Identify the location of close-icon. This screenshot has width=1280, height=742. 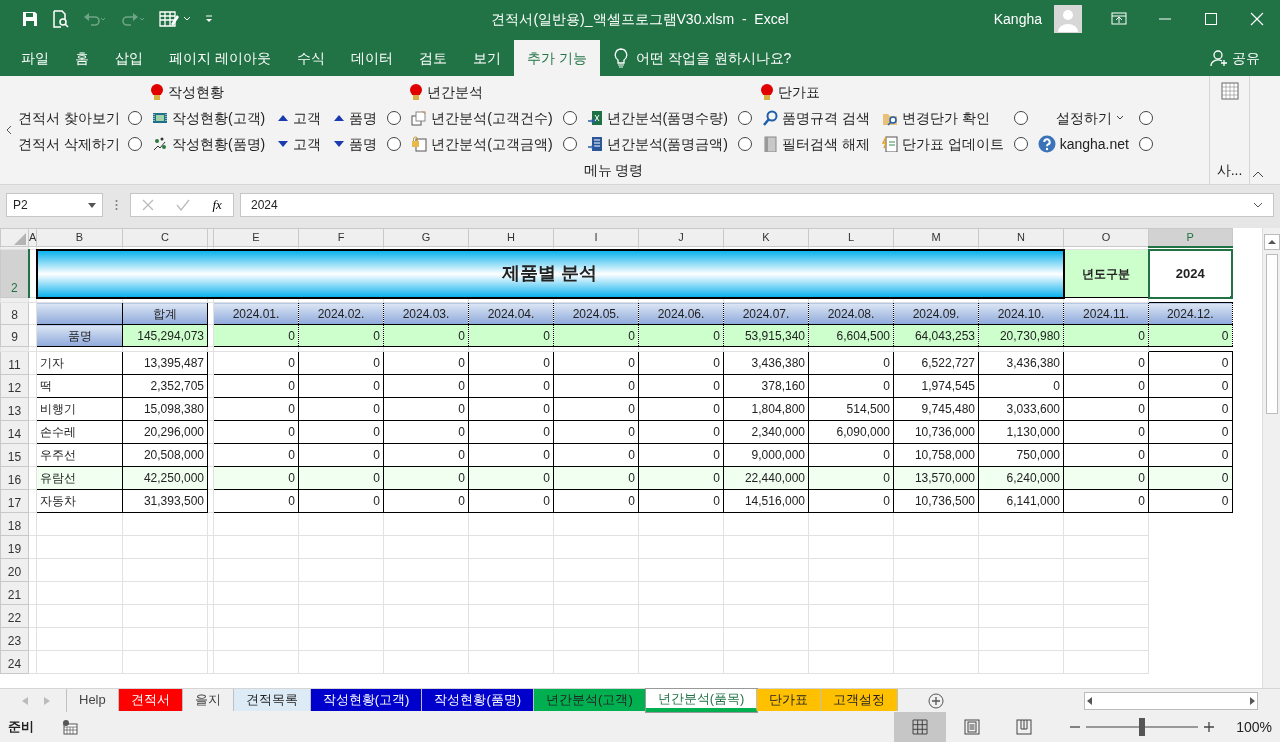
(1257, 19).